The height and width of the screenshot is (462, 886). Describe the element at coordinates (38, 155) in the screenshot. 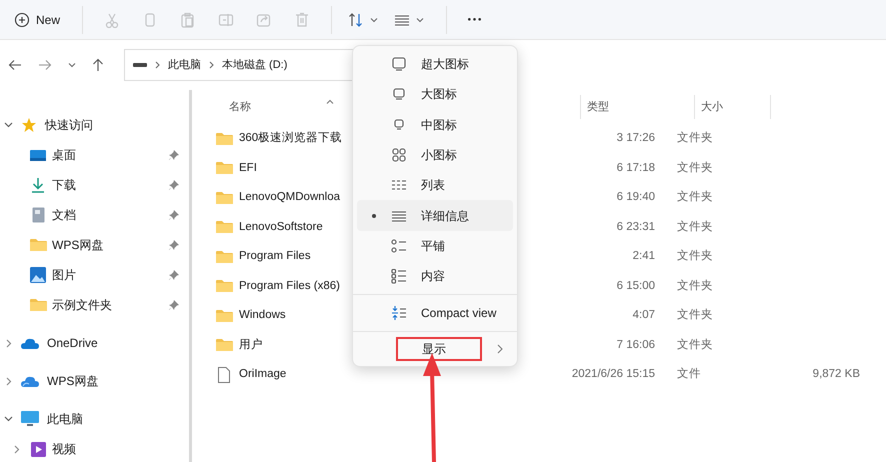

I see `desktop-icon` at that location.